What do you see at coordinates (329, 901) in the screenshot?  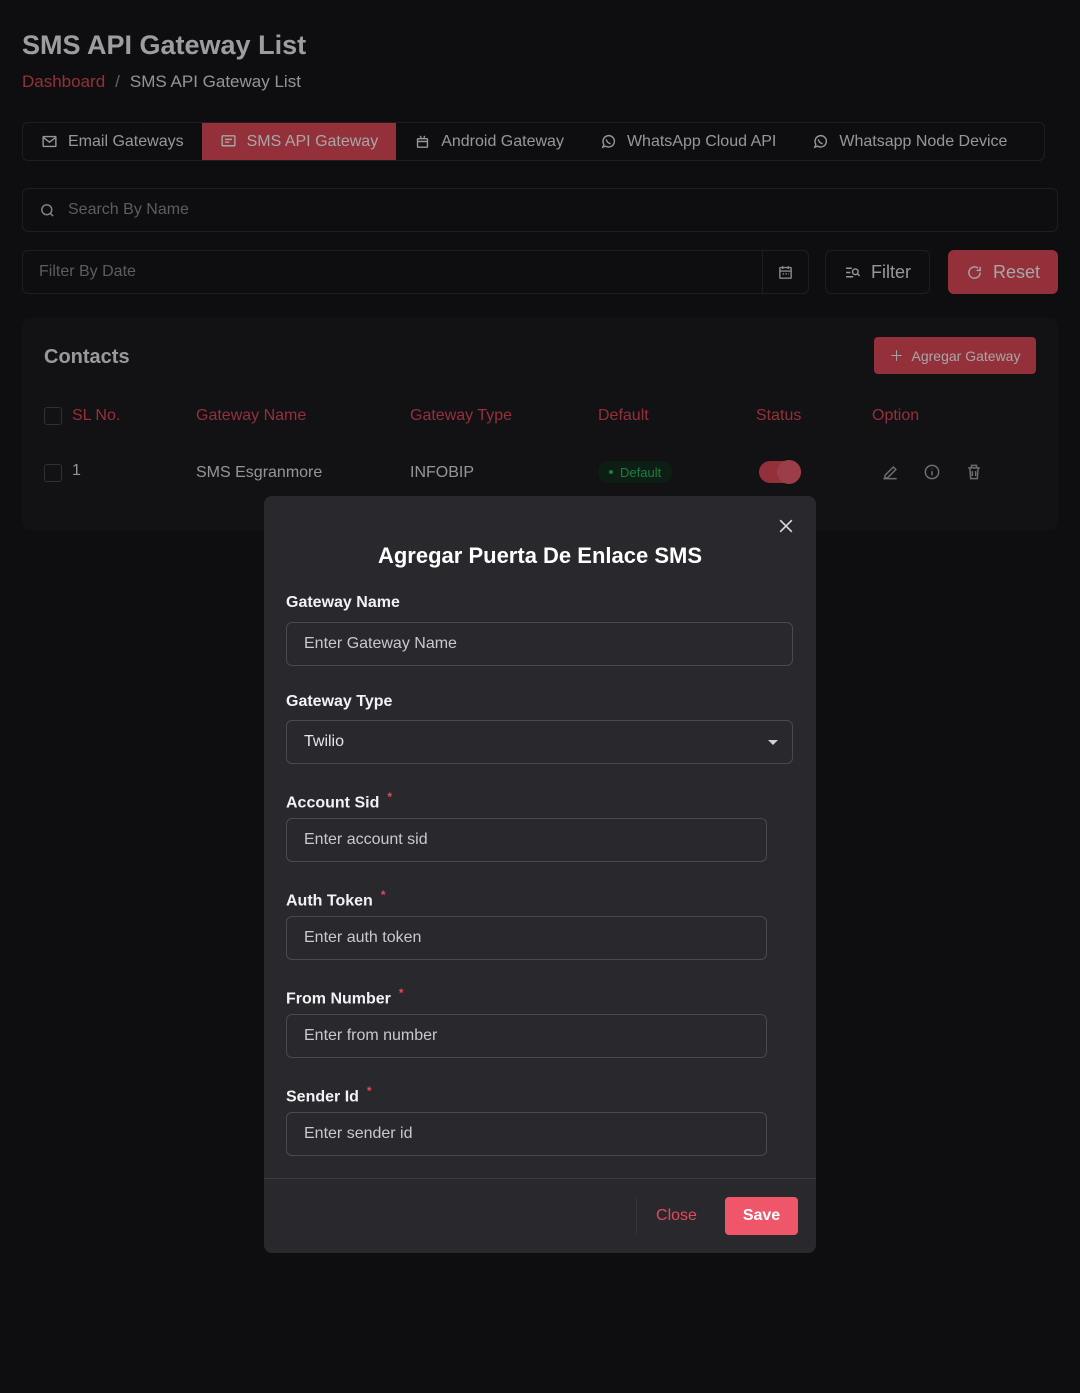 I see `auth-token-label-text: Auth Token` at bounding box center [329, 901].